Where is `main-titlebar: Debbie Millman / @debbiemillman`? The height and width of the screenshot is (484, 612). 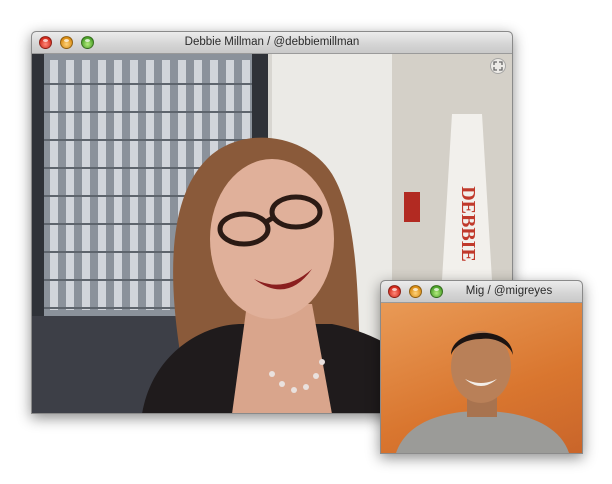
main-titlebar: Debbie Millman / @debbiemillman is located at coordinates (272, 43).